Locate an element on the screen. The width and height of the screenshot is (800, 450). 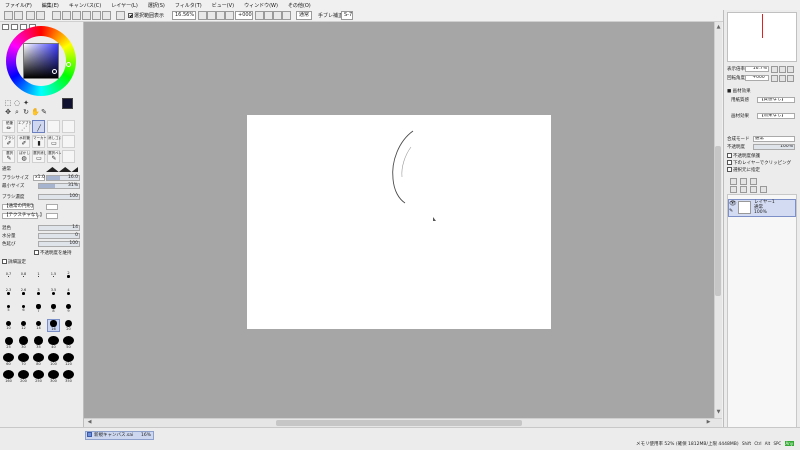
scroll-up-icon: ▲ is located at coordinates (718, 27).